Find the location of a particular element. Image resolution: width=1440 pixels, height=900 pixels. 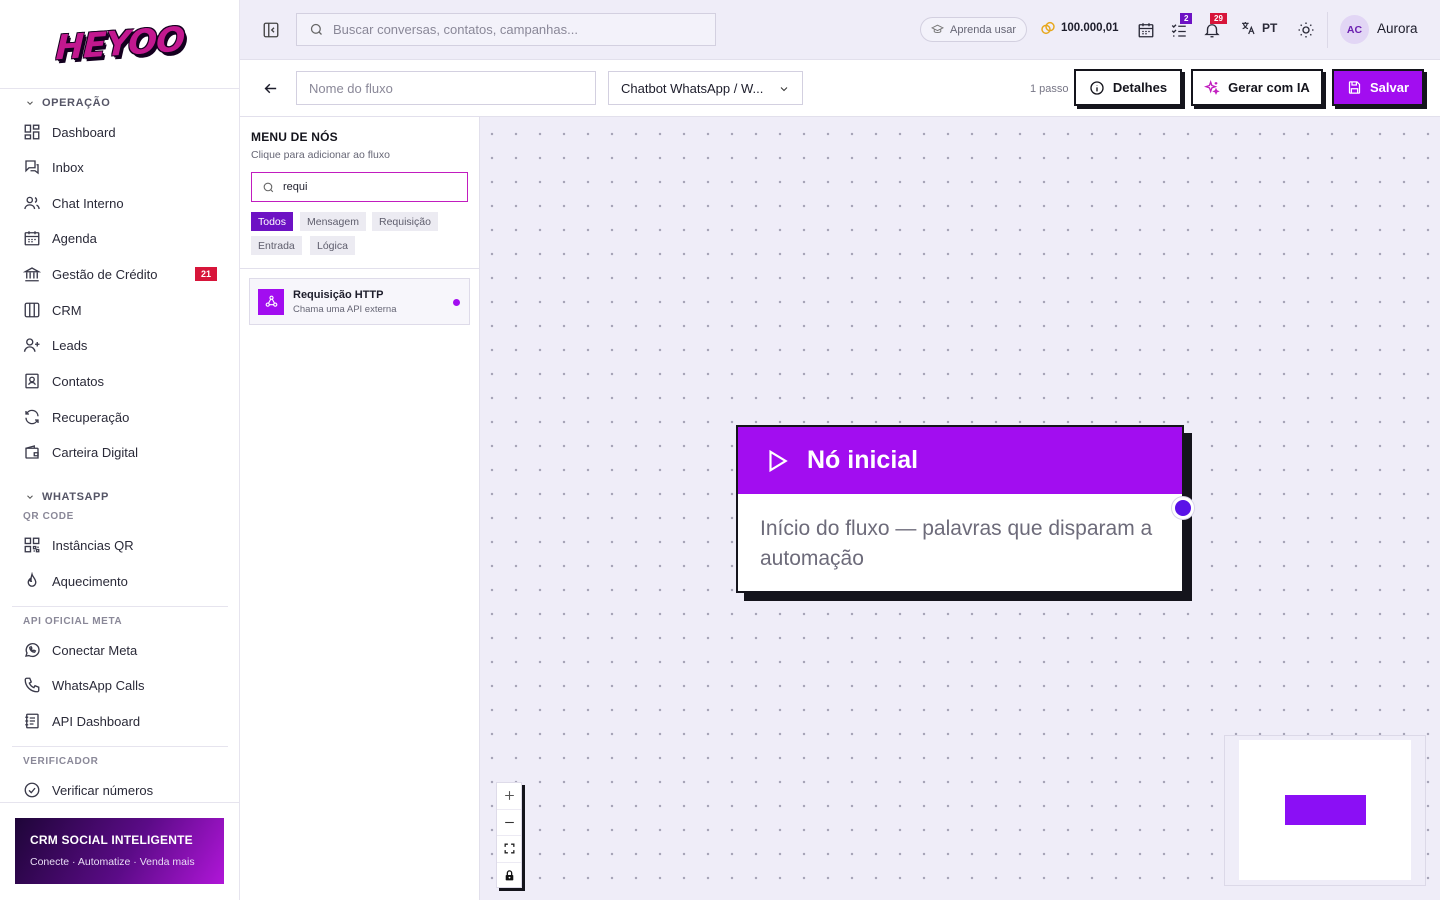

zoom-in-button is located at coordinates (509, 796).